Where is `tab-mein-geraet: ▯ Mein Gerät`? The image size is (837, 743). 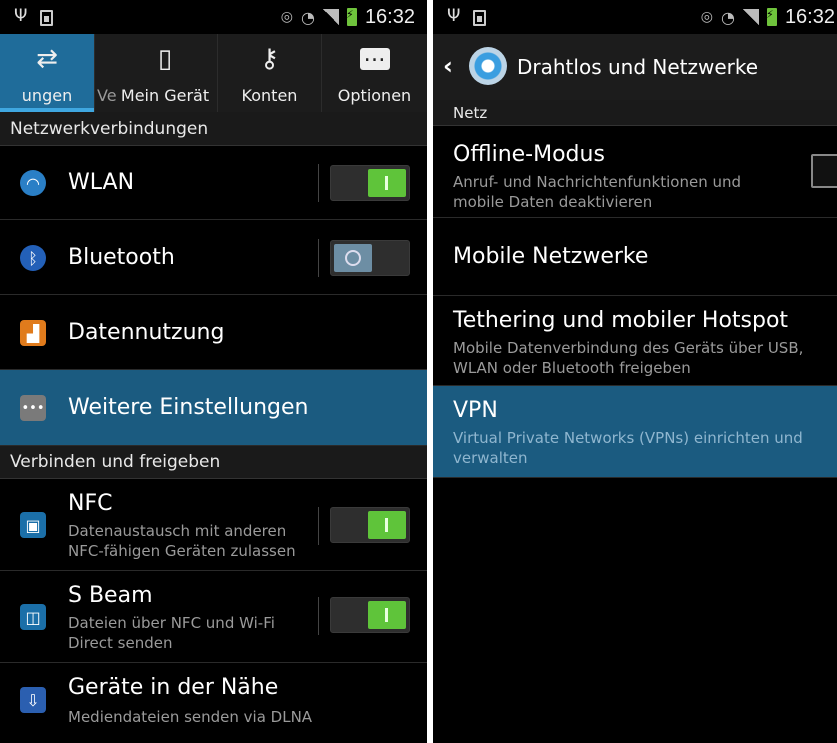
tab-mein-geraet: ▯ Mein Gerät is located at coordinates (165, 73).